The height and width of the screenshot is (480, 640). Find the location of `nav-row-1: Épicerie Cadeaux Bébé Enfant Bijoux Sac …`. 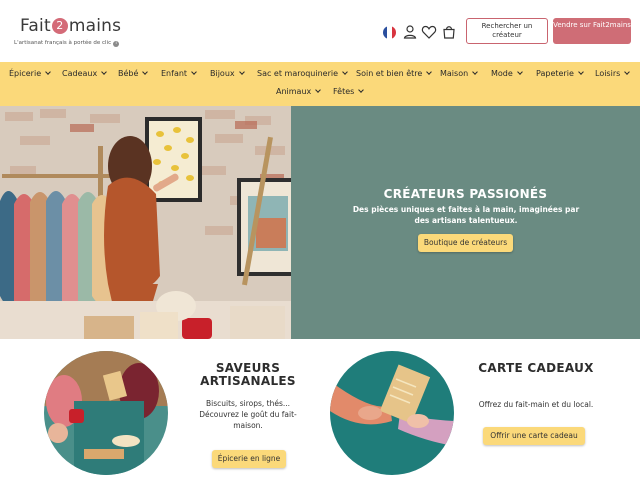

nav-row-1: Épicerie Cadeaux Bébé Enfant Bijoux Sac … is located at coordinates (320, 77).